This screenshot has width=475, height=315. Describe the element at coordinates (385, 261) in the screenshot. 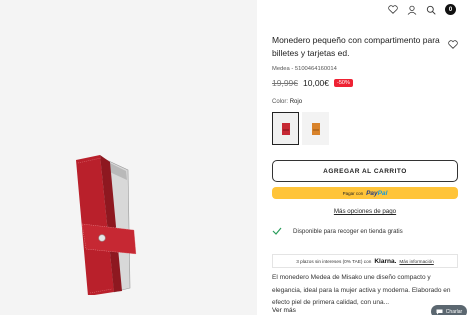

I see `klarna-logo: Klarna.` at that location.